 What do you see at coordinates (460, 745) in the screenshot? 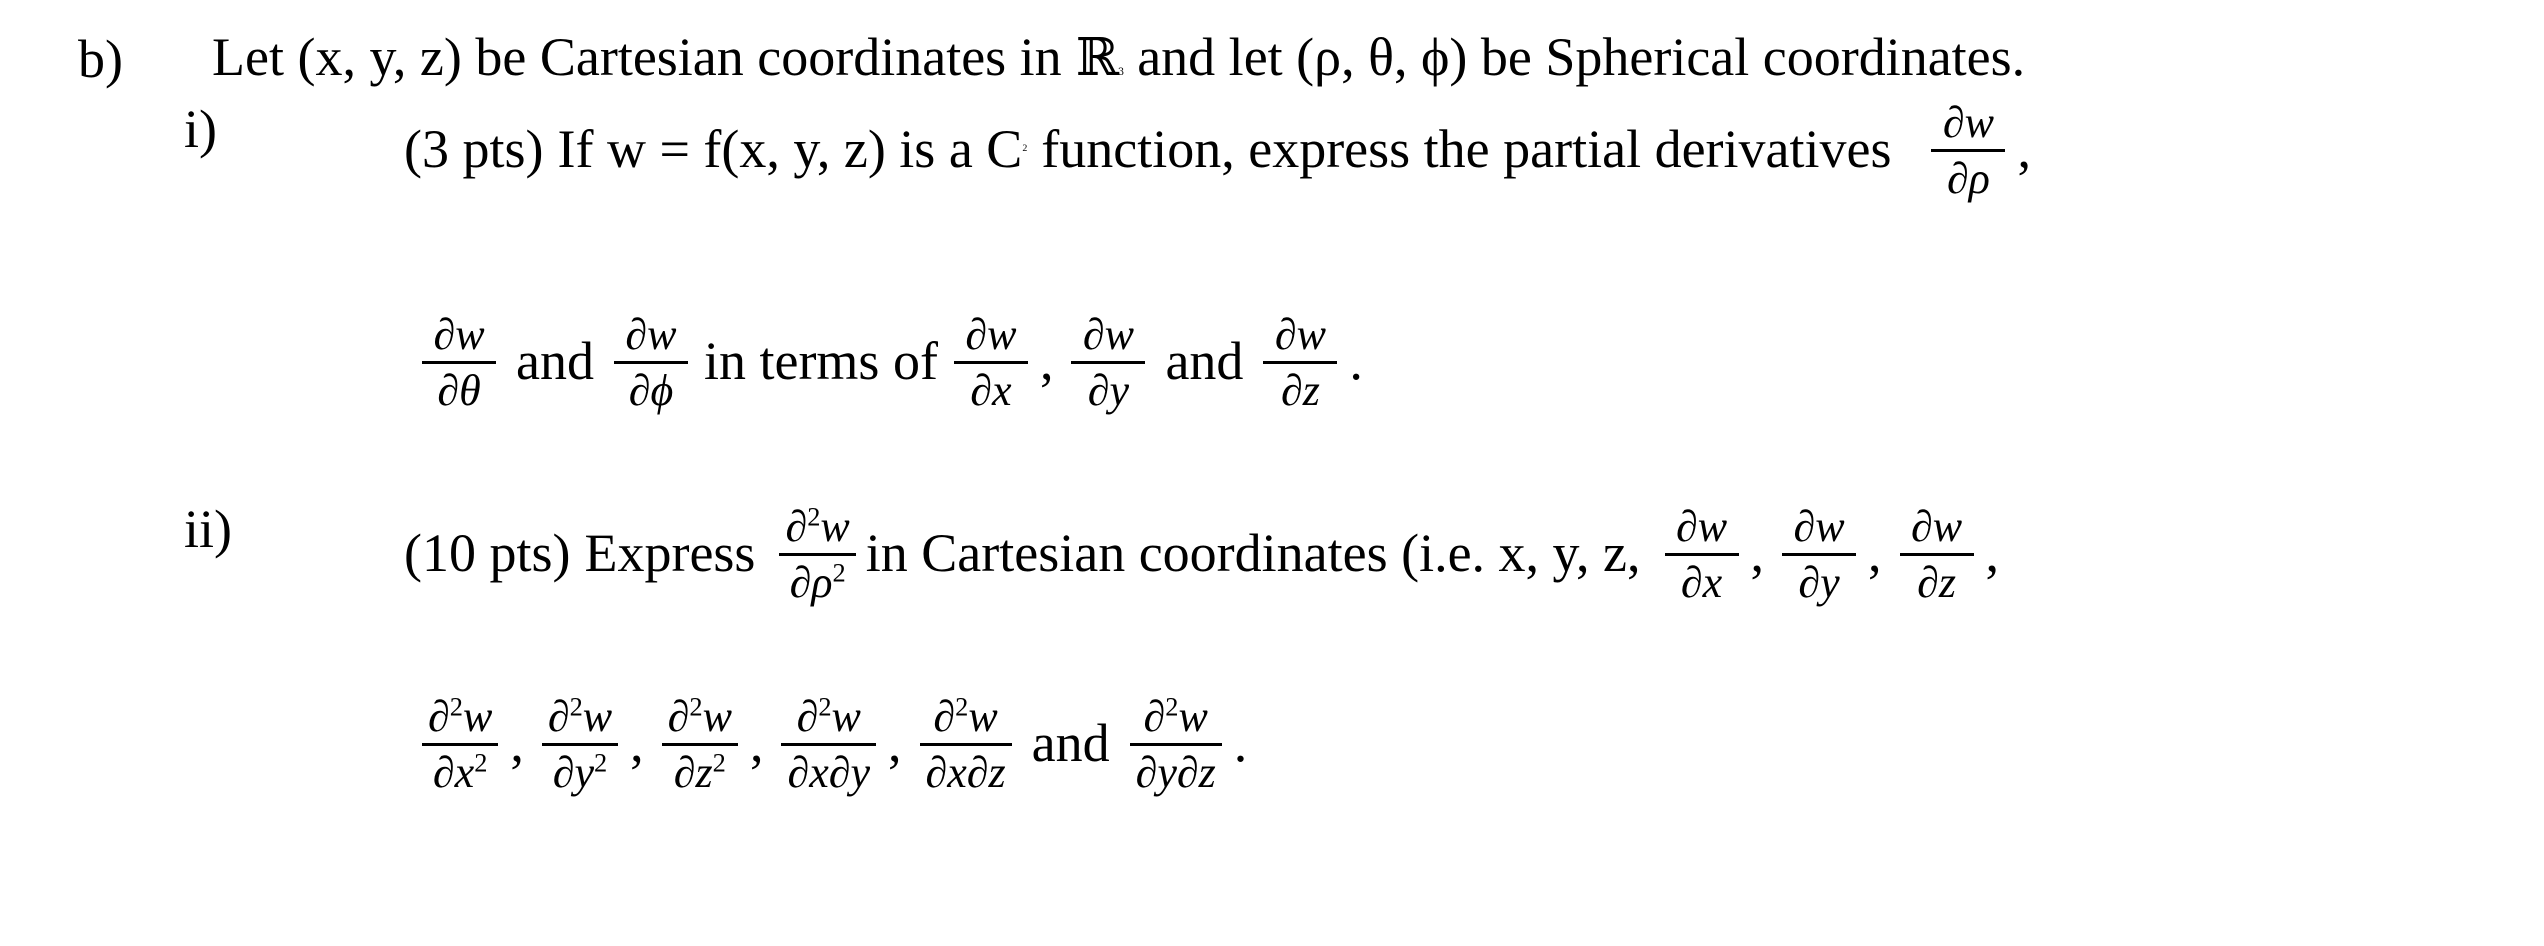
I see `fraction-d2w-dx2: ∂2w ∂x 2` at bounding box center [460, 745].